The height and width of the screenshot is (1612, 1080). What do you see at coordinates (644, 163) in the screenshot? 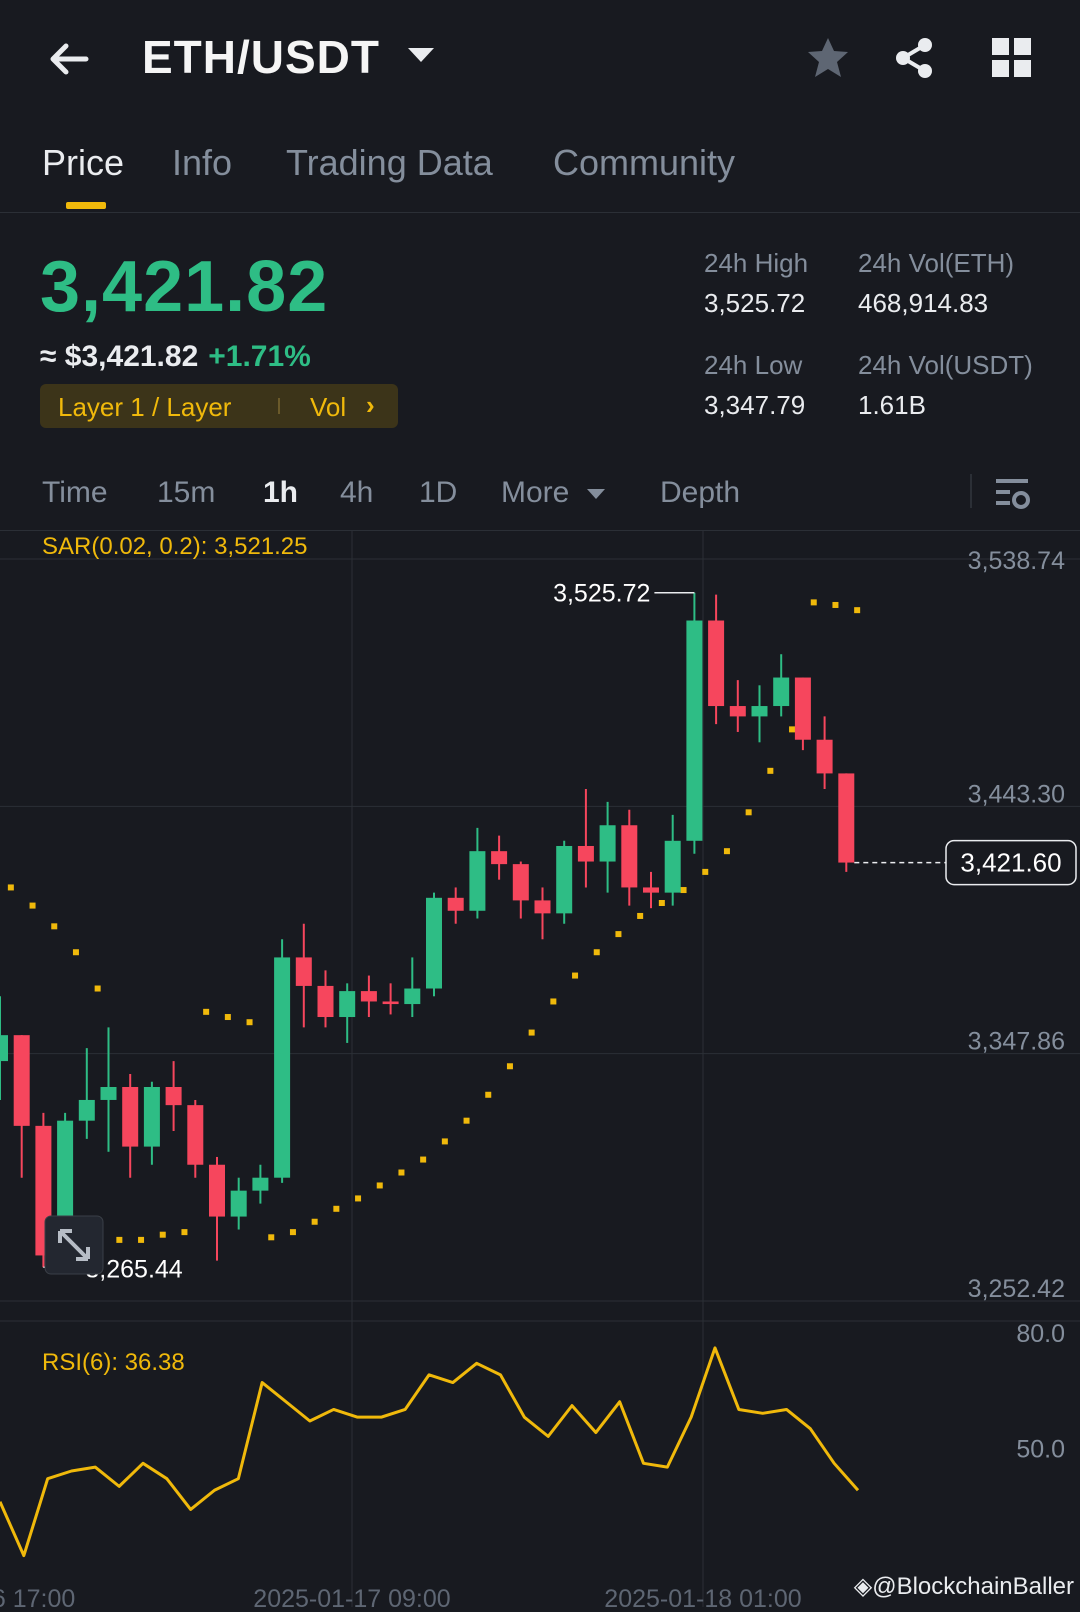
I see `tab-community: Community` at bounding box center [644, 163].